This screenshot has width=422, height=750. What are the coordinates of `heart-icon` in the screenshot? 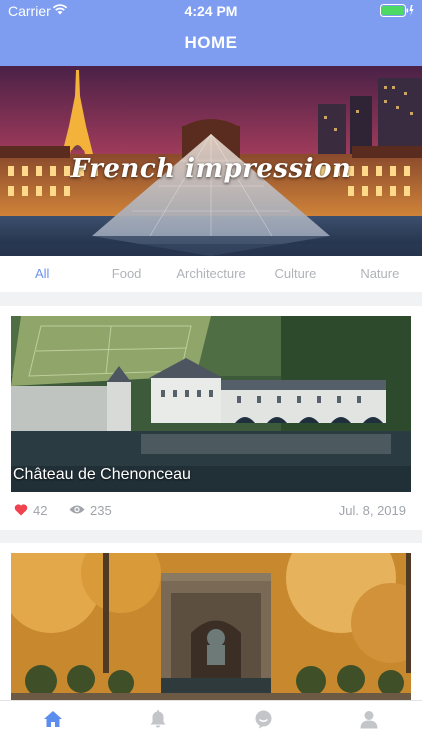 It's located at (21, 509).